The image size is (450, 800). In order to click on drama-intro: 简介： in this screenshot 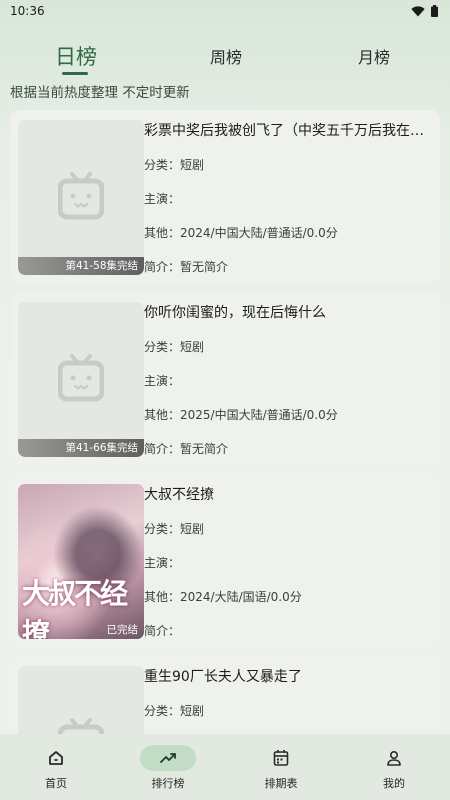, I will do `click(162, 631)`.